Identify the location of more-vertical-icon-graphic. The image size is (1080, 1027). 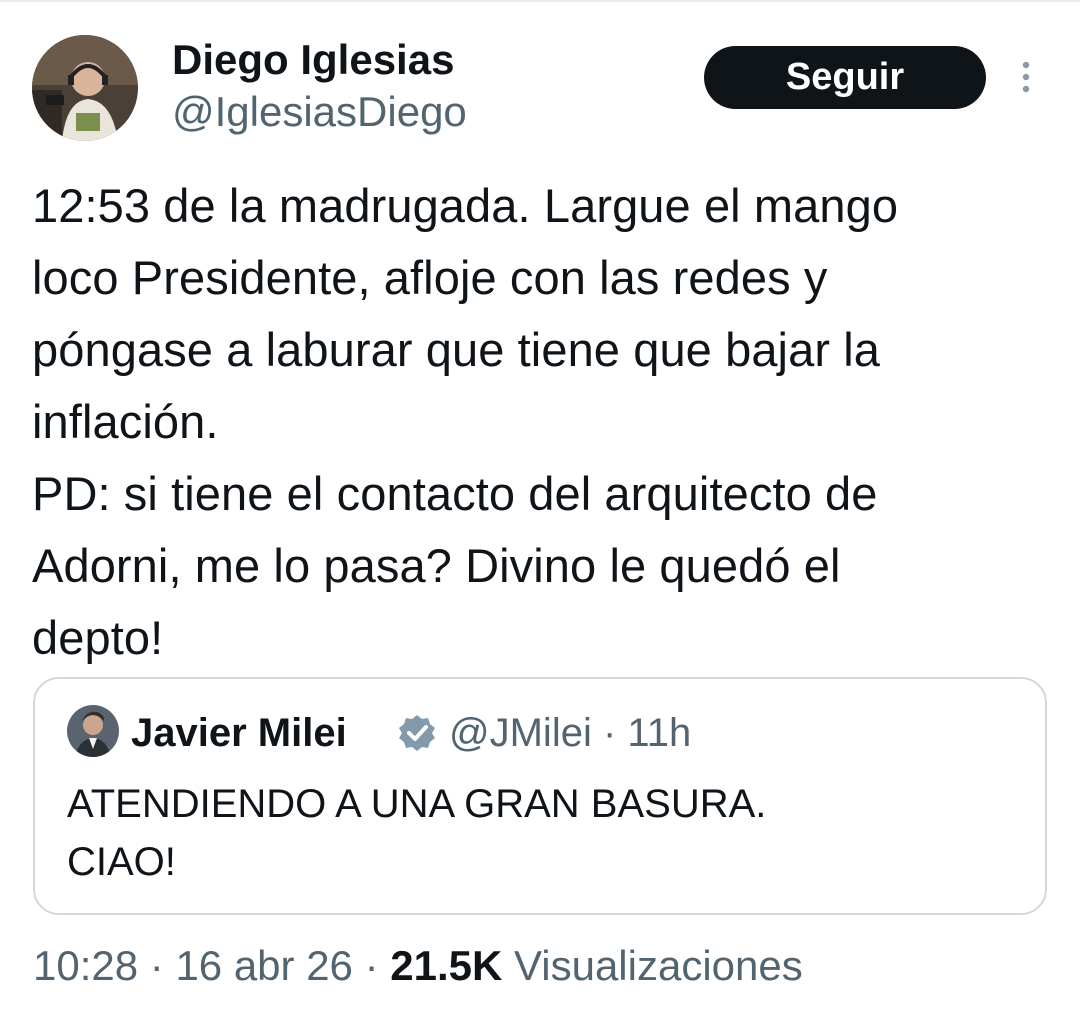
(1026, 77).